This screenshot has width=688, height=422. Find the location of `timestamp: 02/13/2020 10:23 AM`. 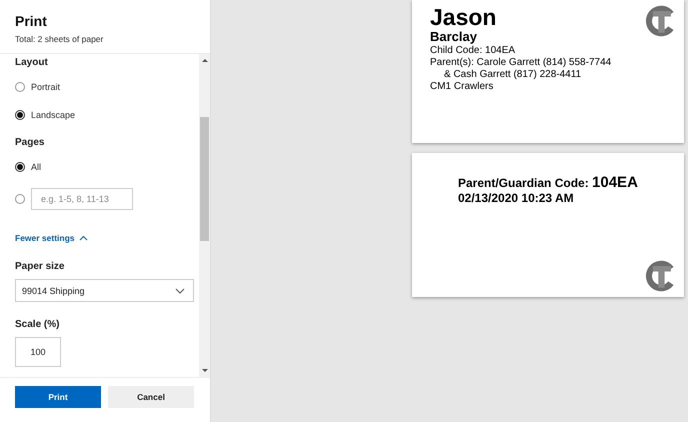

timestamp: 02/13/2020 10:23 AM is located at coordinates (516, 198).